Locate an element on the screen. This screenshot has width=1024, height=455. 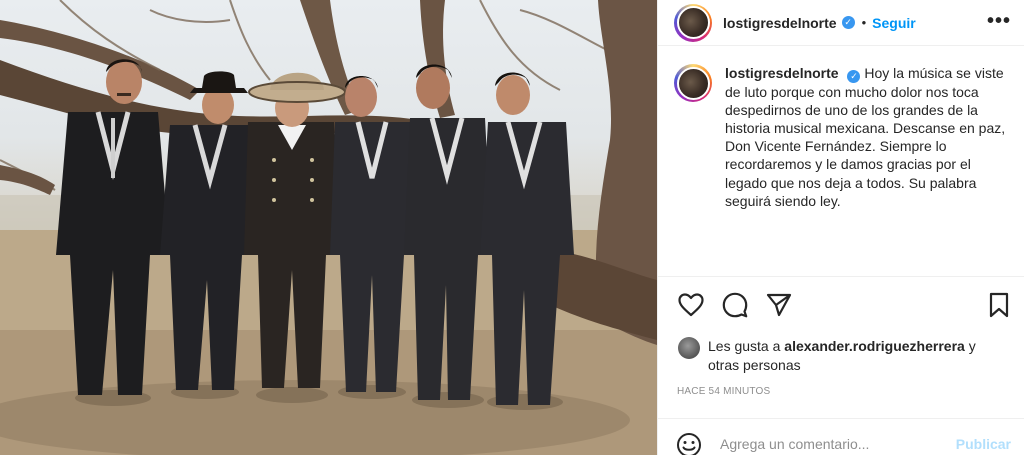
comment-icon is located at coordinates (735, 305).